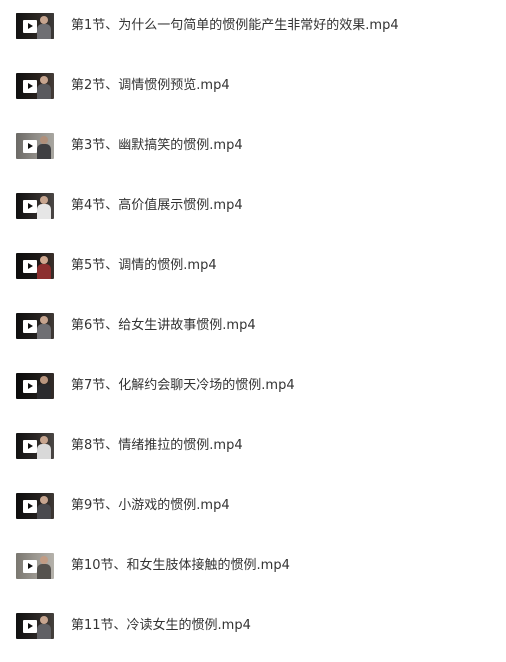 The height and width of the screenshot is (662, 506). Describe the element at coordinates (150, 86) in the screenshot. I see `file-name: 第2节、调情惯例预览.mp4` at that location.